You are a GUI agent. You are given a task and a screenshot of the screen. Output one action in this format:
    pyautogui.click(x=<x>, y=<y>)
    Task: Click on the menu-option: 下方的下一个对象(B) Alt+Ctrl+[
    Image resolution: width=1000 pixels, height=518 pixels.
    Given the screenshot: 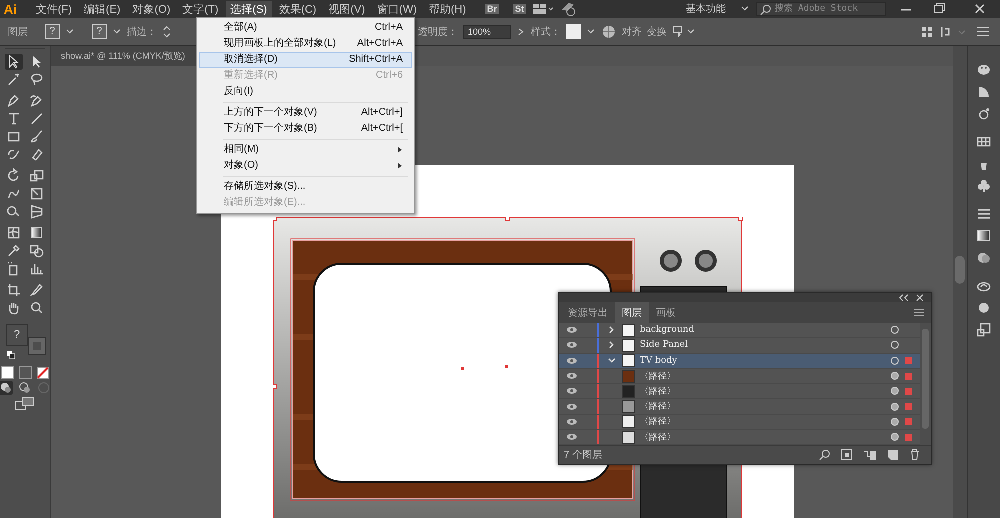 What is the action you would take?
    pyautogui.click(x=305, y=129)
    